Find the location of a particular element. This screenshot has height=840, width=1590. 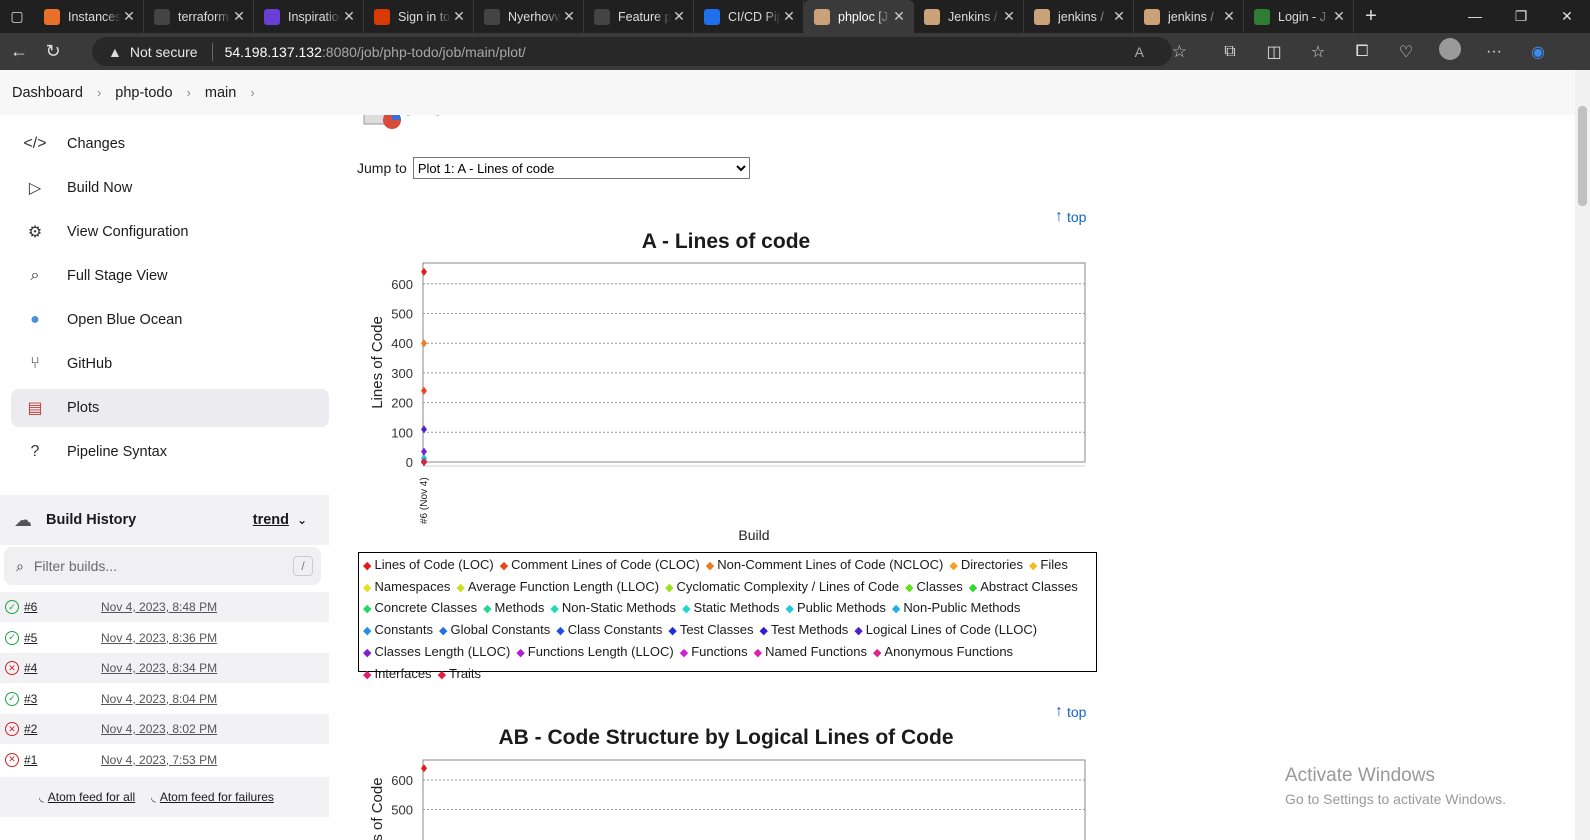

build-date-link: Nov 4, 2023, 8:48 PM is located at coordinates (159, 607).